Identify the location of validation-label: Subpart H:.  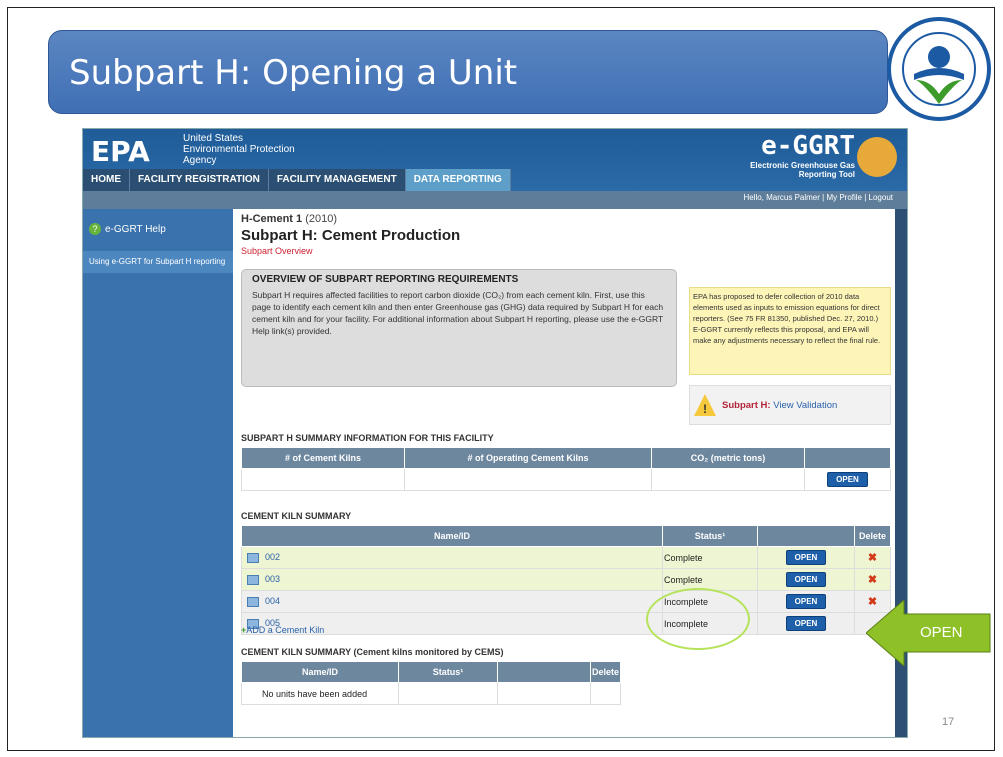
(746, 405).